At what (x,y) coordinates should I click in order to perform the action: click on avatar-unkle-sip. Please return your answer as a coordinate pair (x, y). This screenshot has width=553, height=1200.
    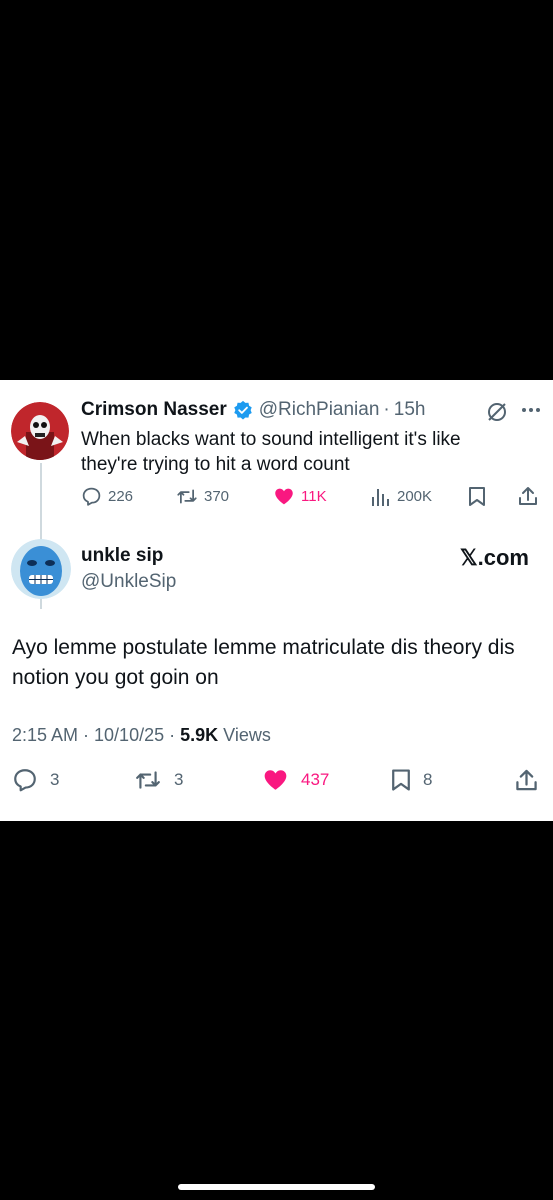
    Looking at the image, I should click on (41, 569).